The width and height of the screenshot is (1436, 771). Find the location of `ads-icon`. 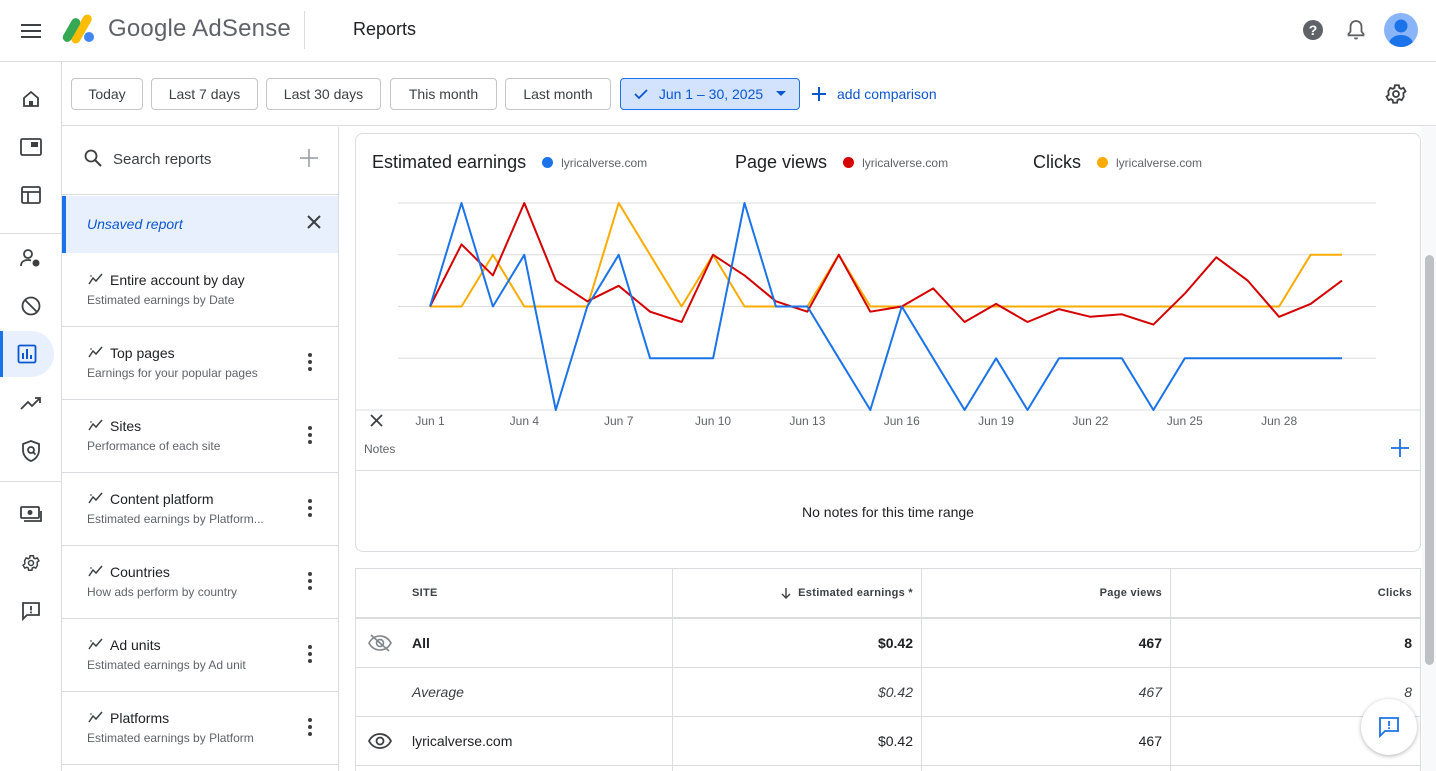

ads-icon is located at coordinates (31, 147).